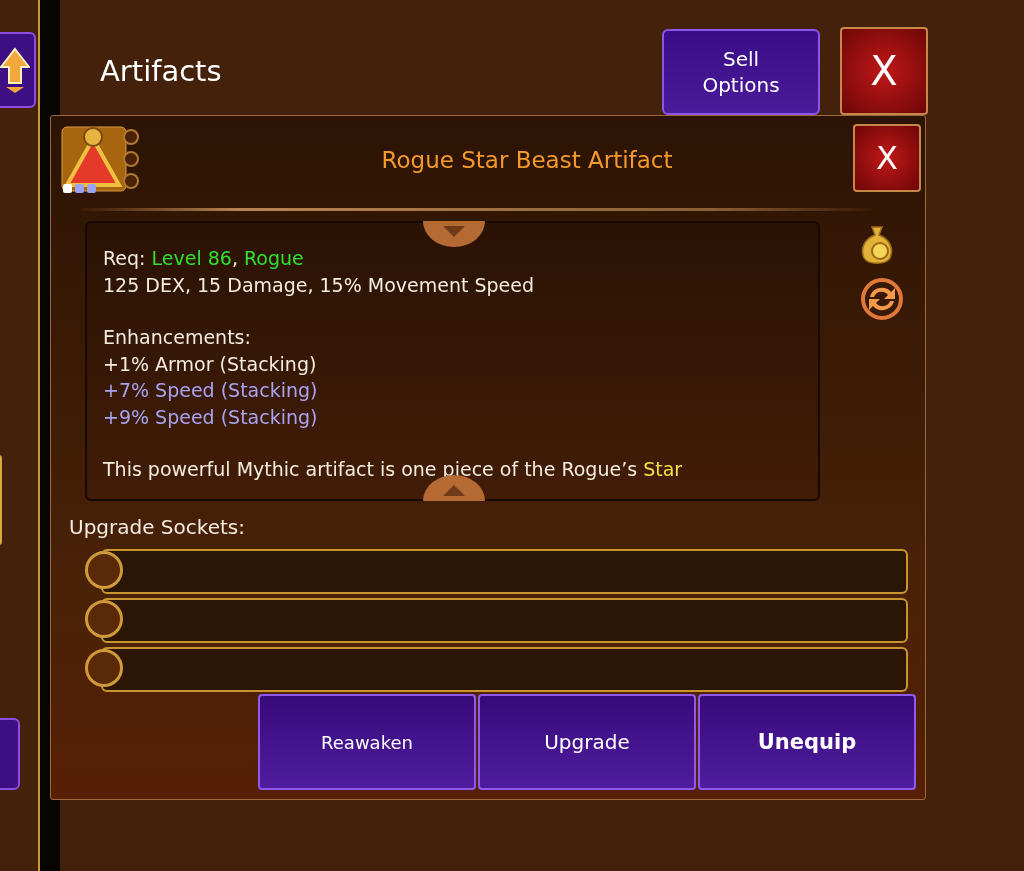  I want to click on description-line: +7% Speed (Stacking), so click(211, 390).